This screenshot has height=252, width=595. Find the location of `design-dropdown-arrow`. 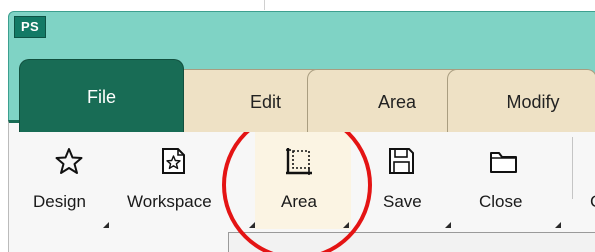

design-dropdown-arrow is located at coordinates (106, 225).